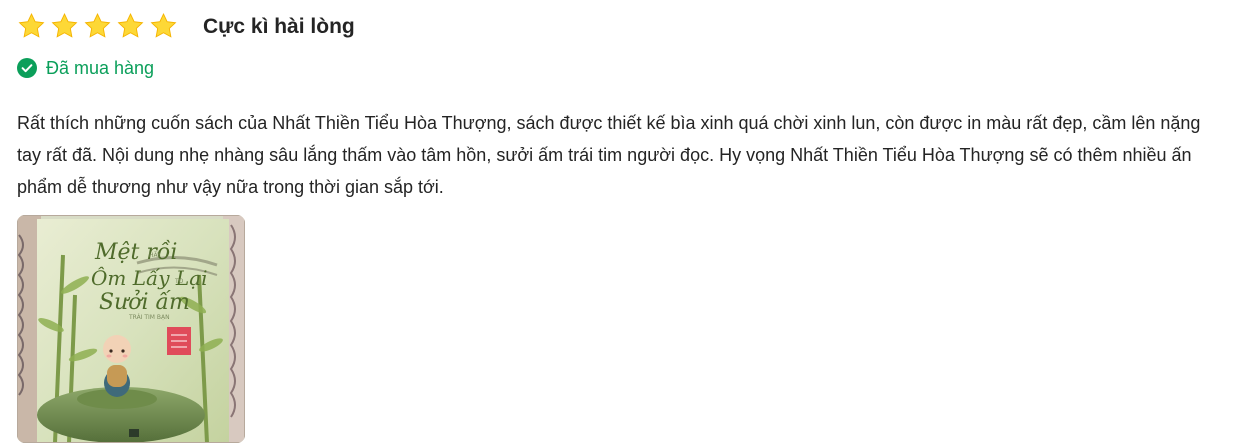 The width and height of the screenshot is (1237, 443). What do you see at coordinates (135, 252) in the screenshot?
I see `cover-title-line1: Mệt rồi` at bounding box center [135, 252].